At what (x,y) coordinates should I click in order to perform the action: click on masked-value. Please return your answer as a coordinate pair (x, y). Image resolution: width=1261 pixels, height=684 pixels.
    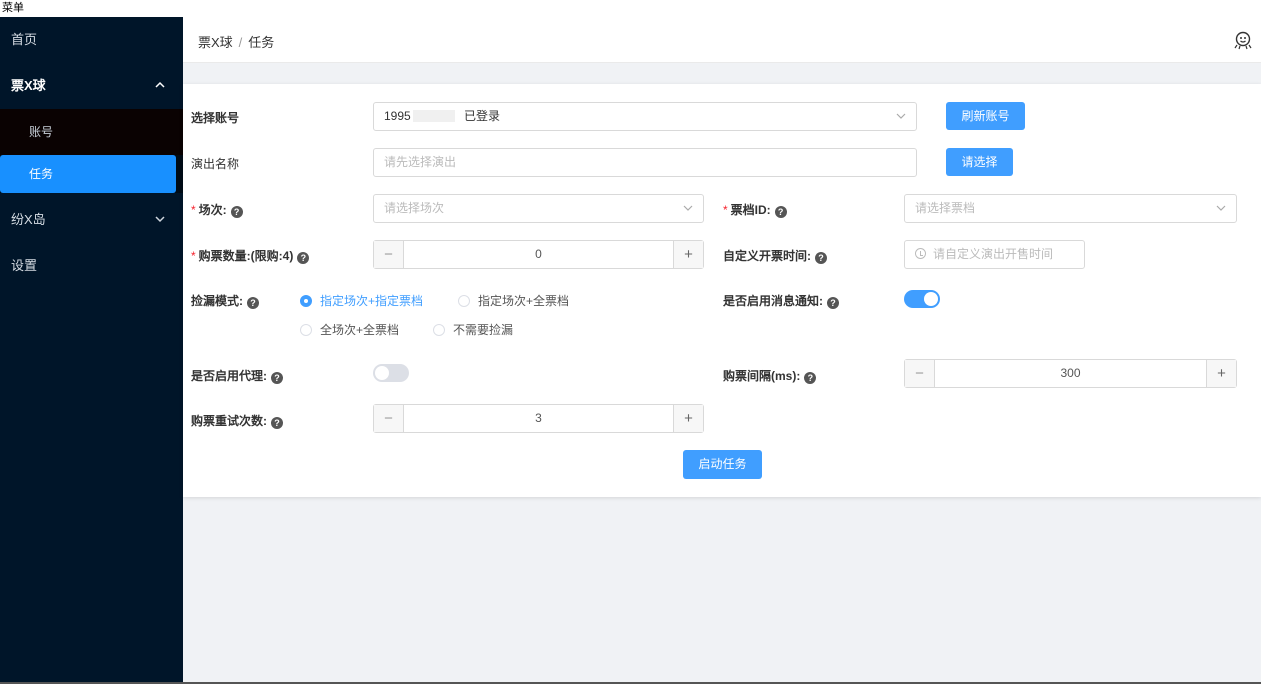
    Looking at the image, I should click on (433, 116).